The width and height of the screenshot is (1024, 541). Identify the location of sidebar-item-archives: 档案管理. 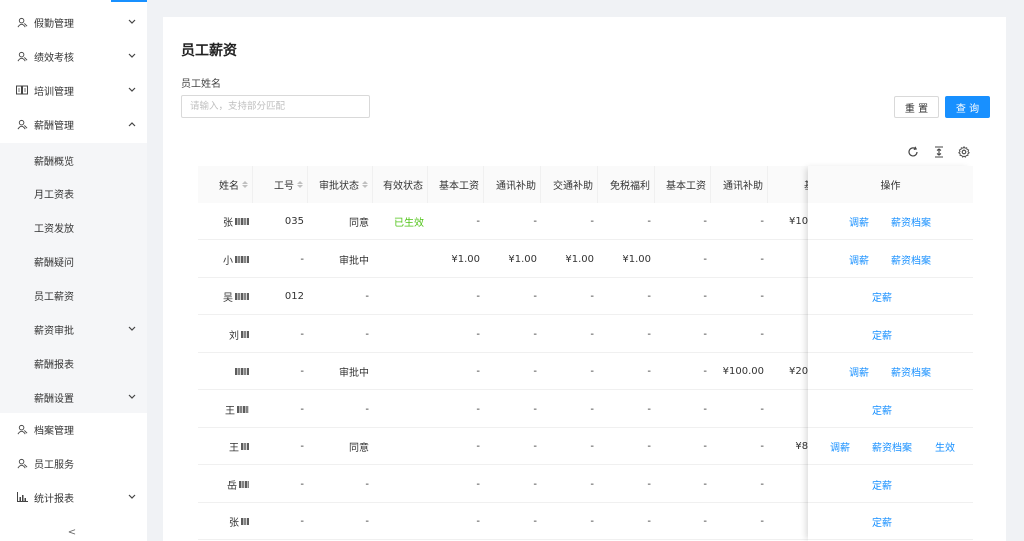
(73, 429).